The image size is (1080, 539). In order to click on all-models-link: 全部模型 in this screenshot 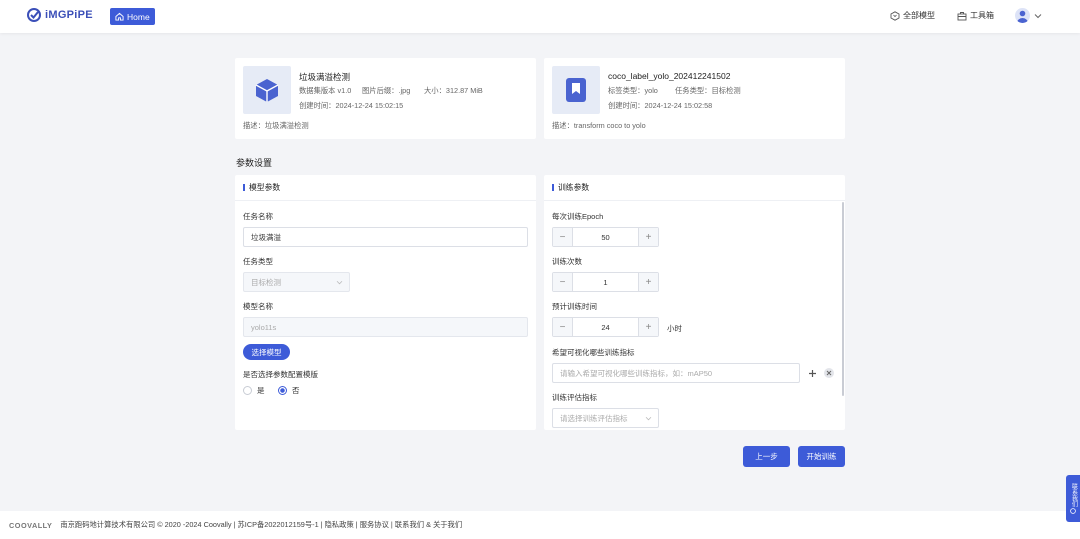, I will do `click(912, 15)`.